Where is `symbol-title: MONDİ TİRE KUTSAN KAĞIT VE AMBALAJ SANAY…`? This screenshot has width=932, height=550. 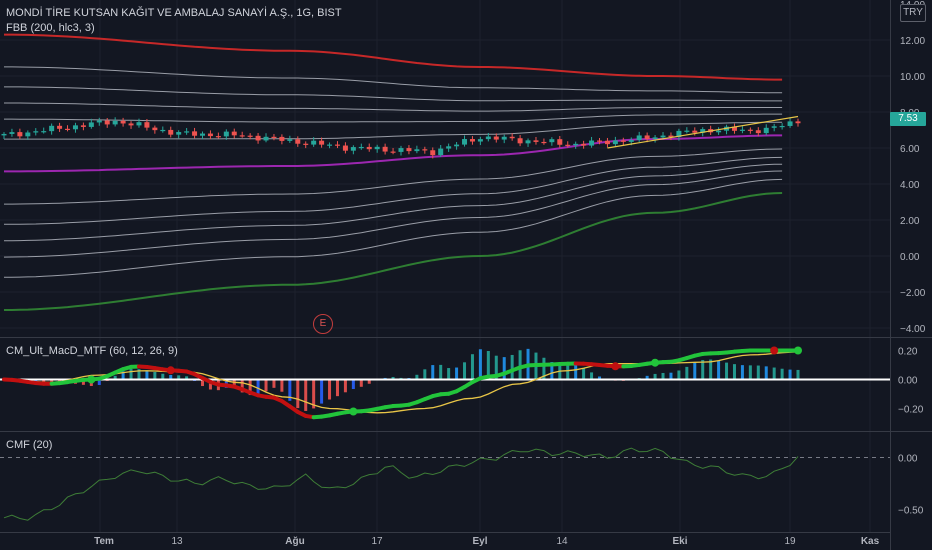
symbol-title: MONDİ TİRE KUTSAN KAĞIT VE AMBALAJ SANAY… is located at coordinates (174, 13).